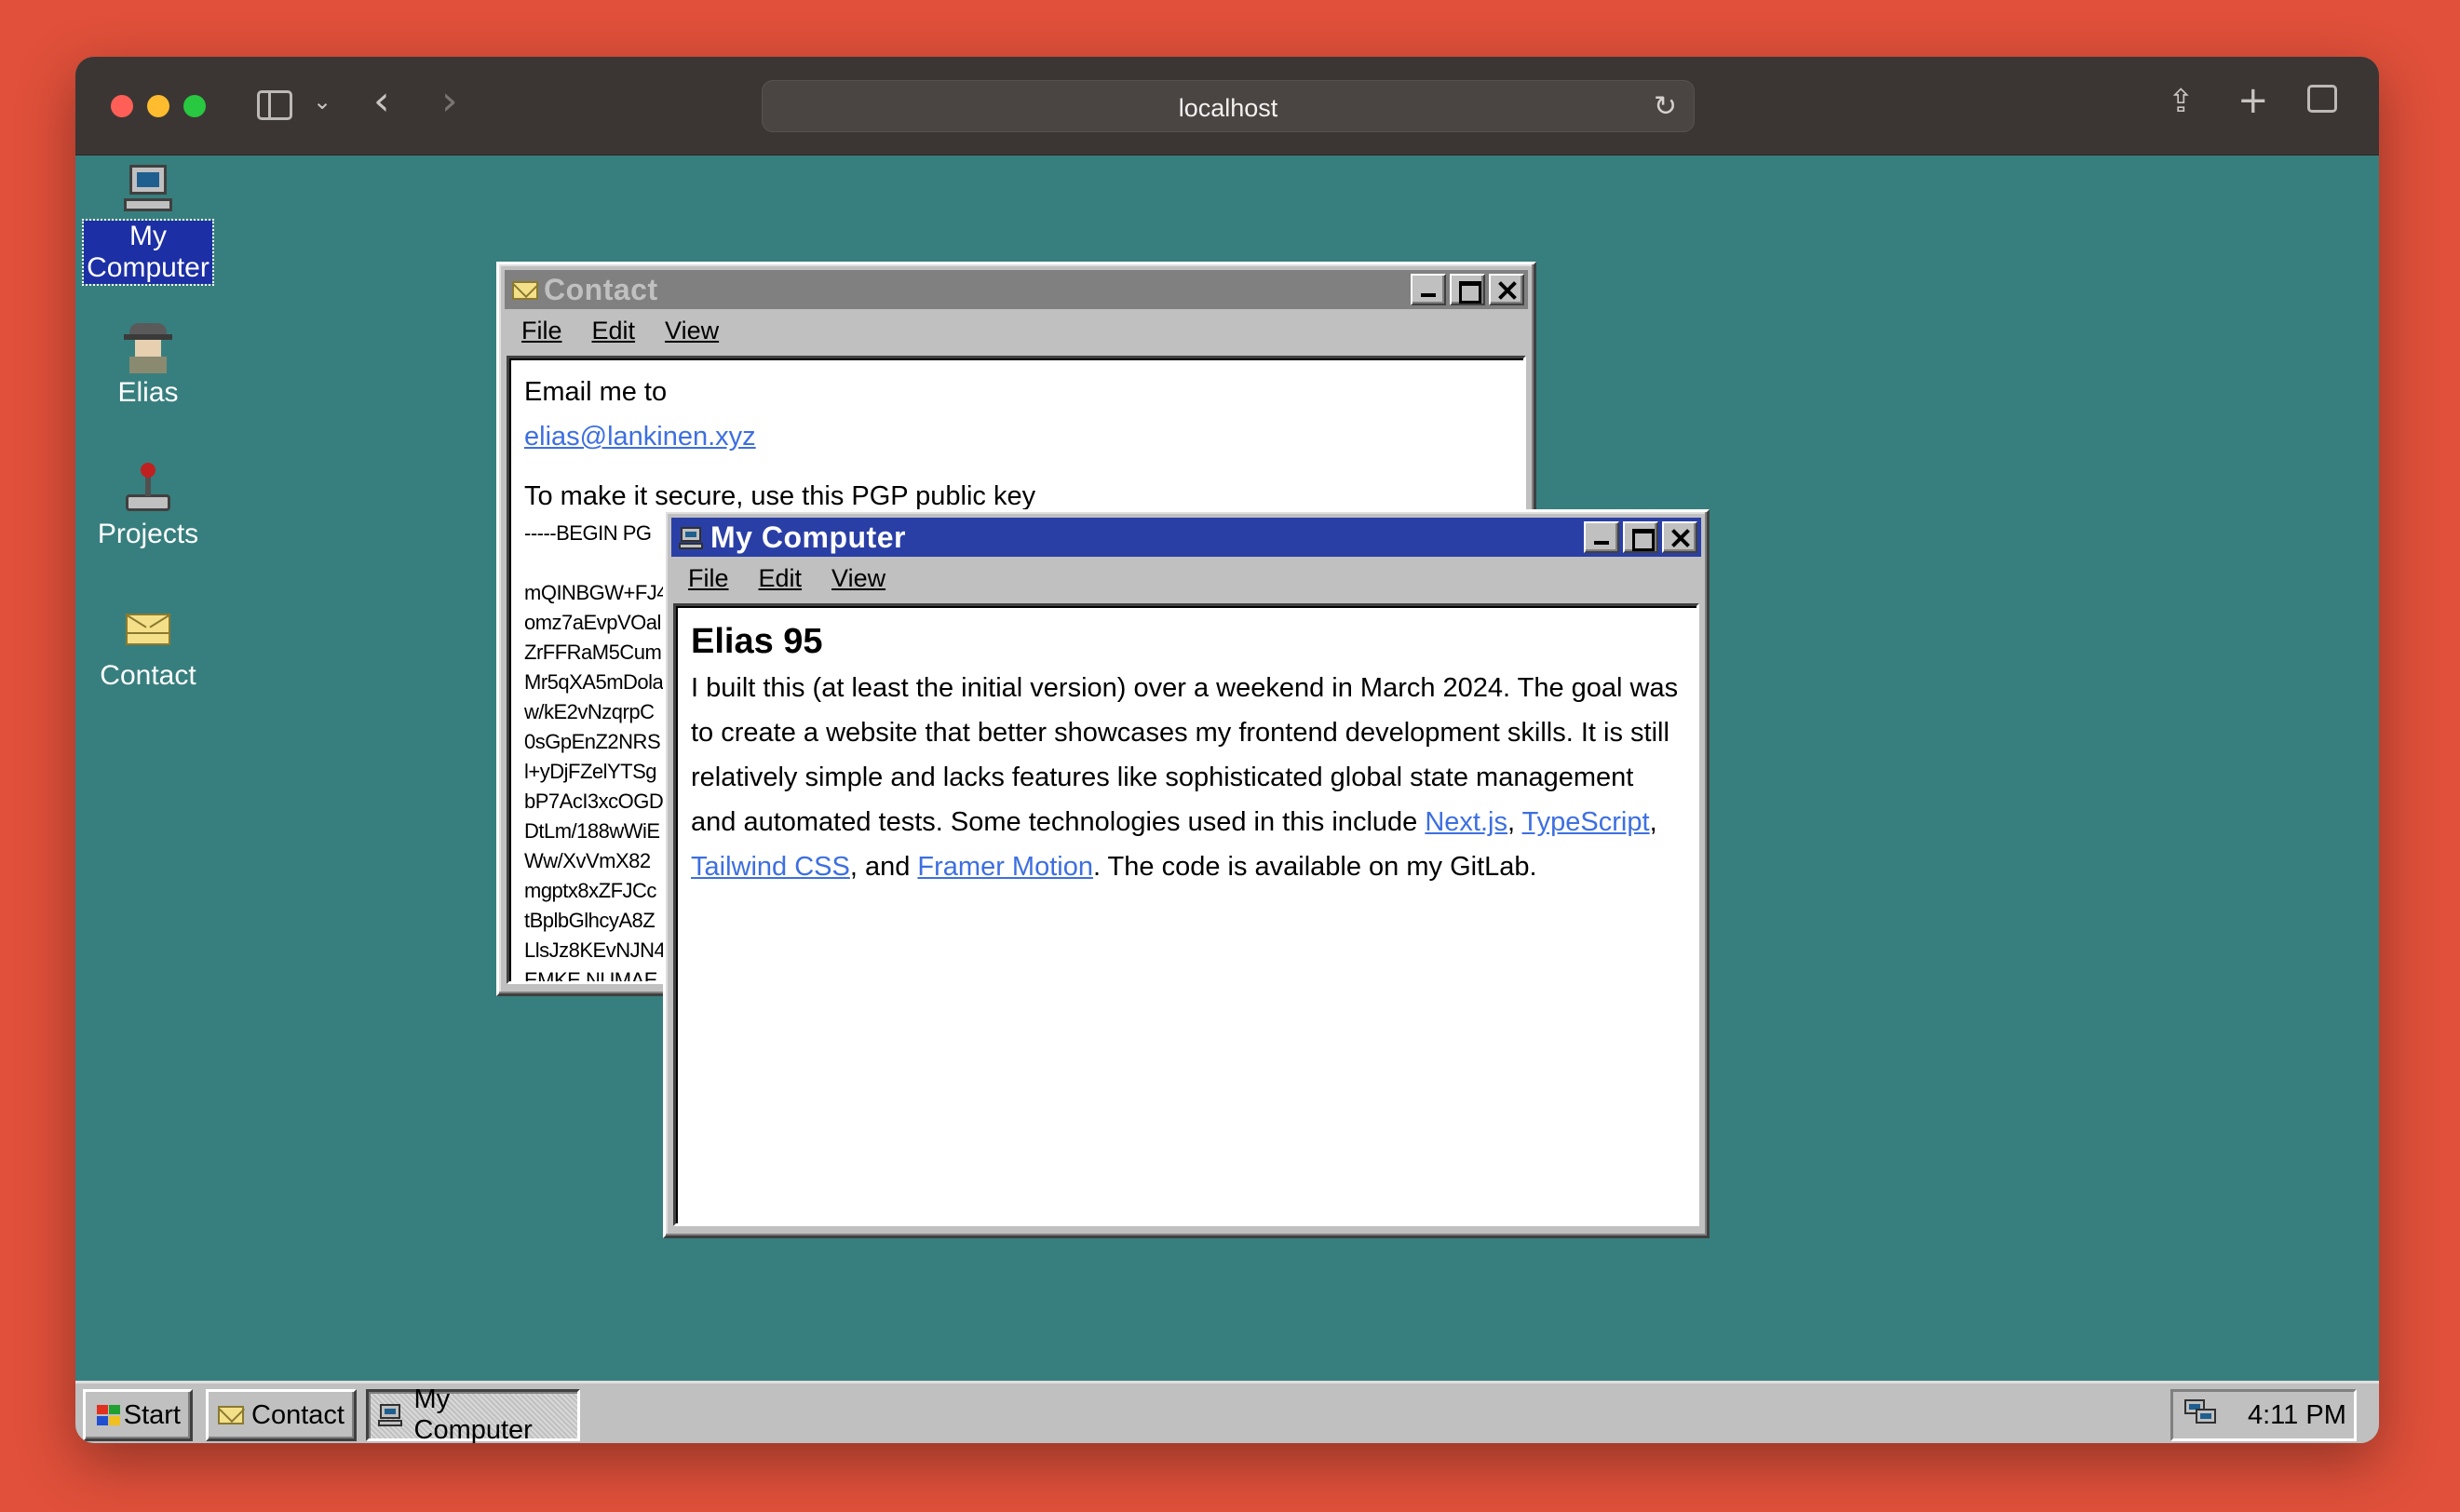  I want to click on desktop-icon-label: My Computer, so click(148, 253).